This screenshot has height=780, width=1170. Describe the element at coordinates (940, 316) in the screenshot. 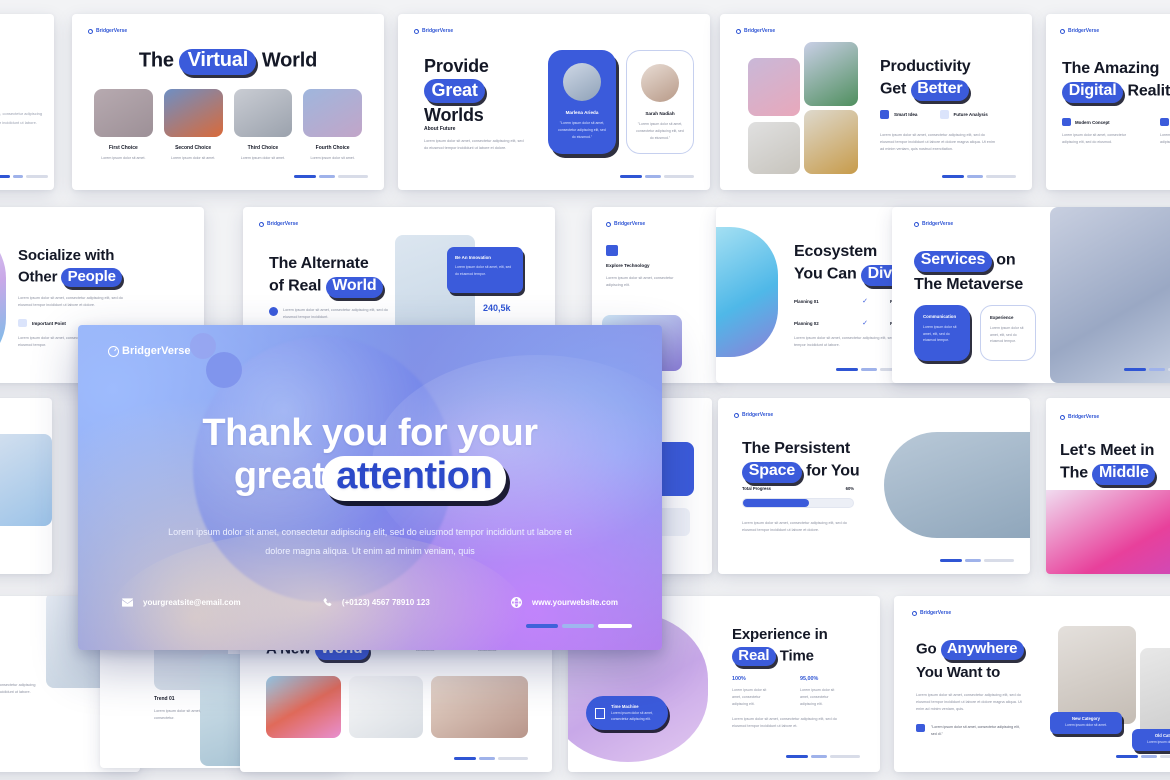

I see `service-title: Communication` at that location.